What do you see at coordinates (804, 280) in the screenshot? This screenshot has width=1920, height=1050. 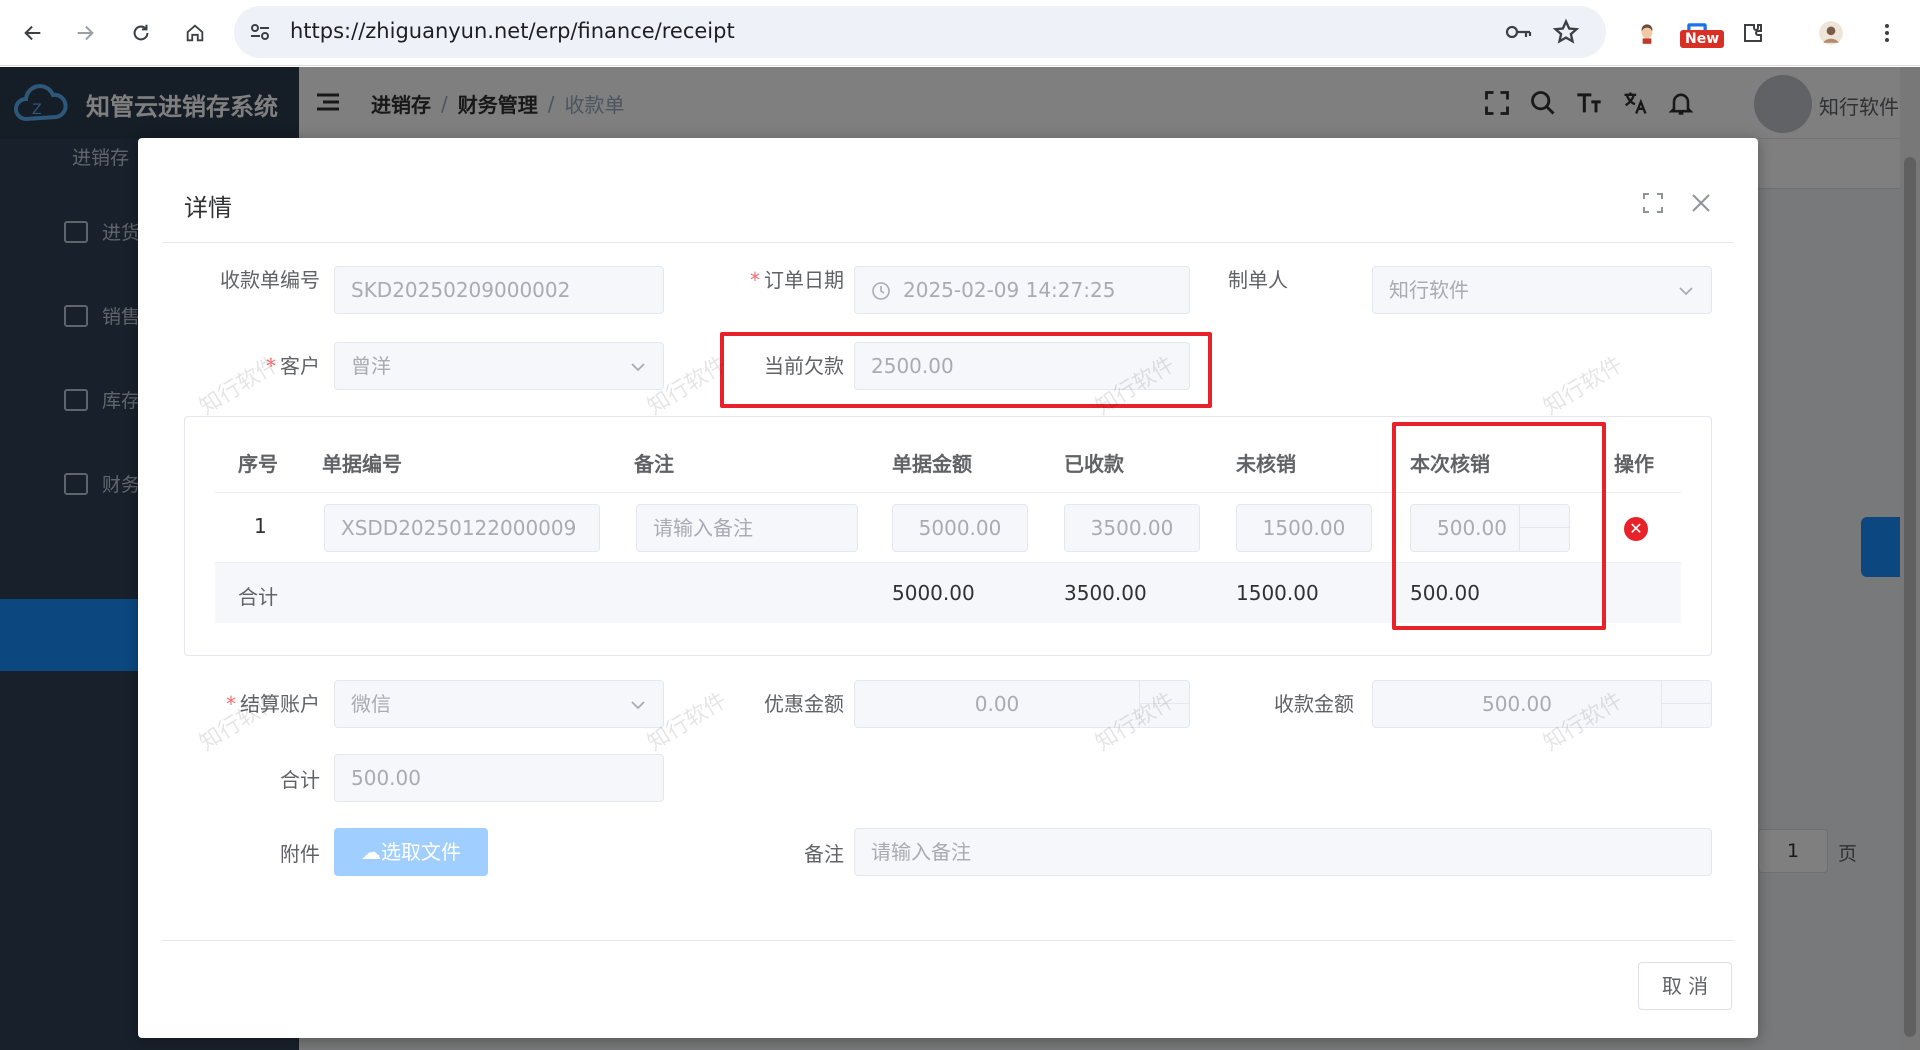 I see `order-date-label-text: 订单日期` at bounding box center [804, 280].